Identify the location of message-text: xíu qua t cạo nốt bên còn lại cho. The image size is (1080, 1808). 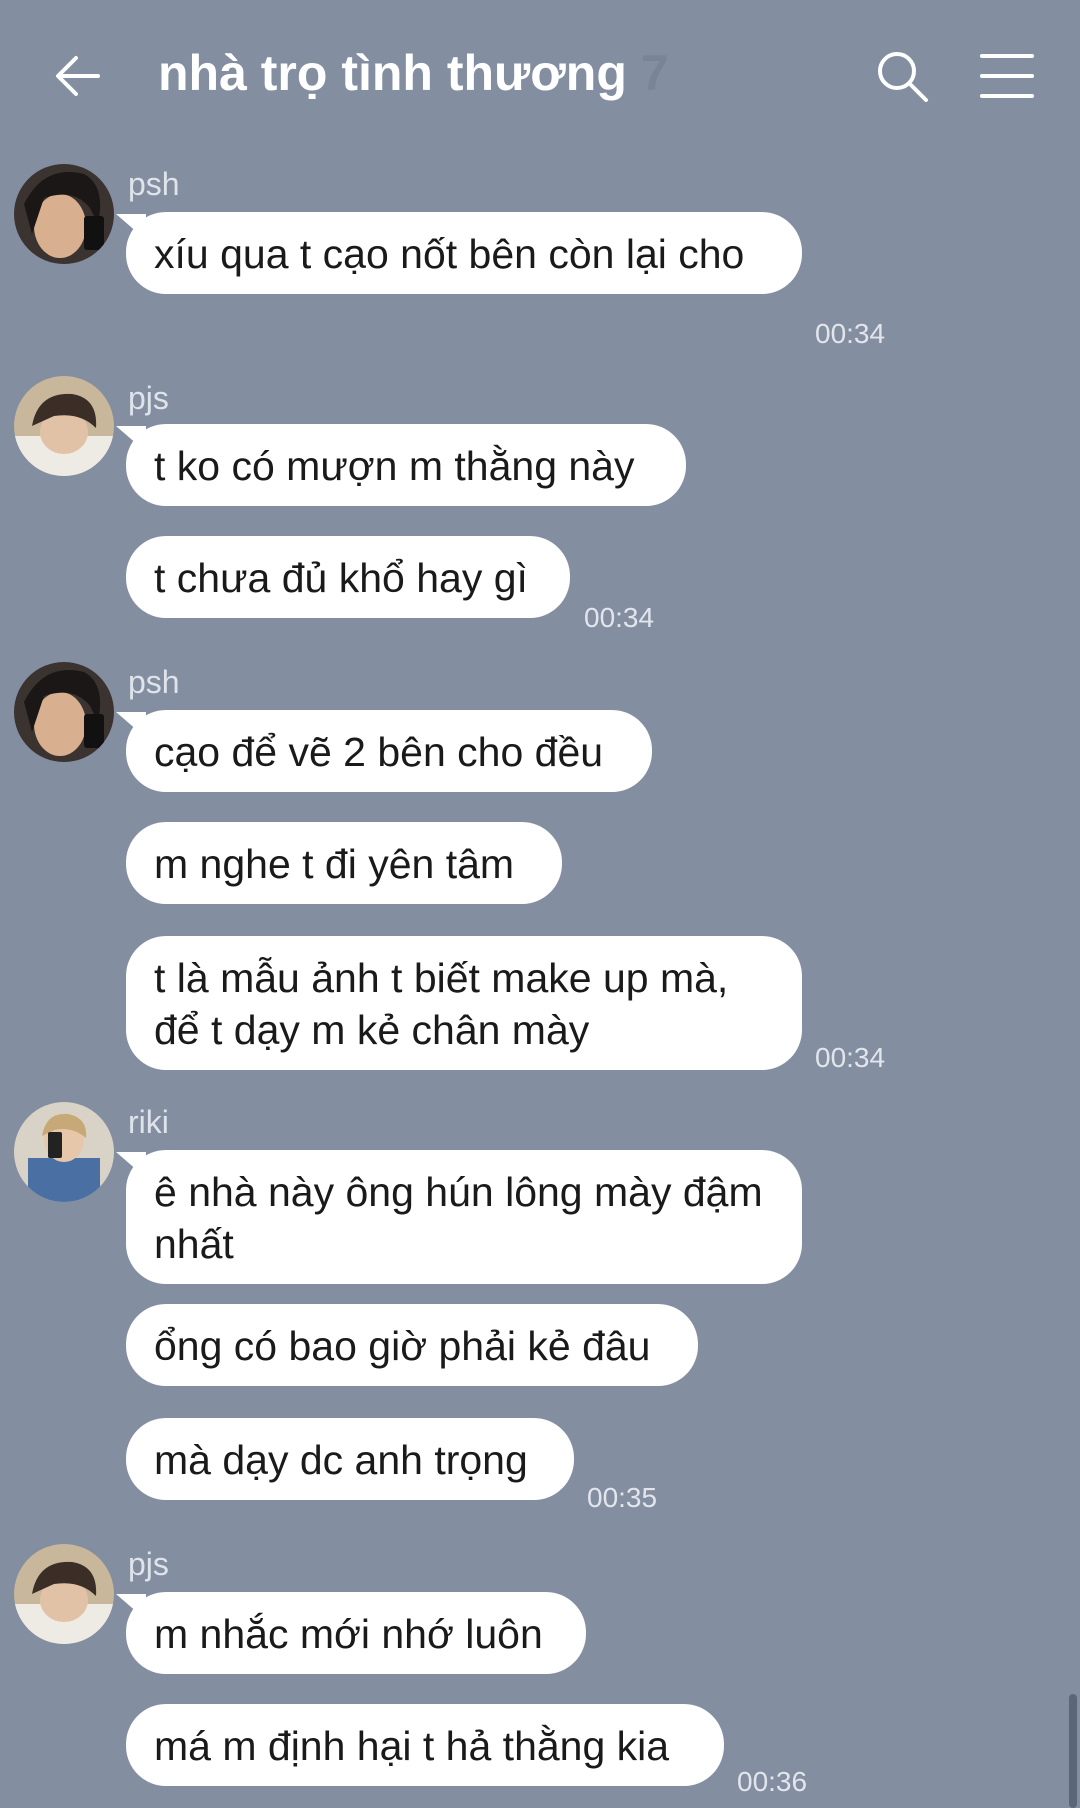
(449, 254).